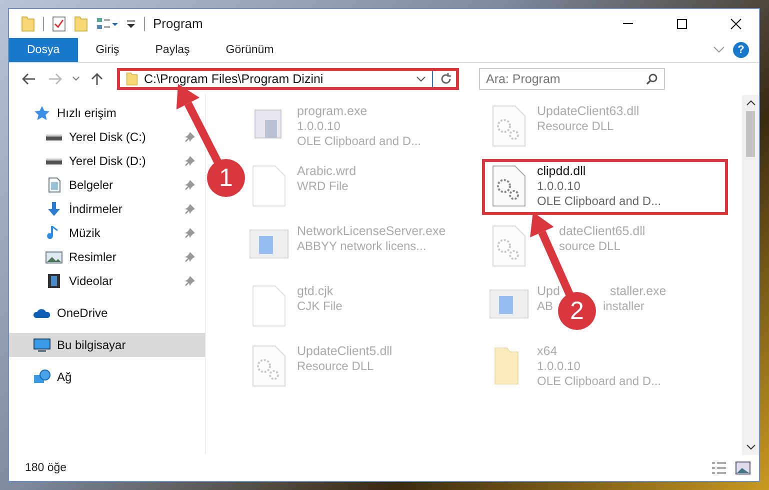  Describe the element at coordinates (97, 79) in the screenshot. I see `up-arrow-icon` at that location.